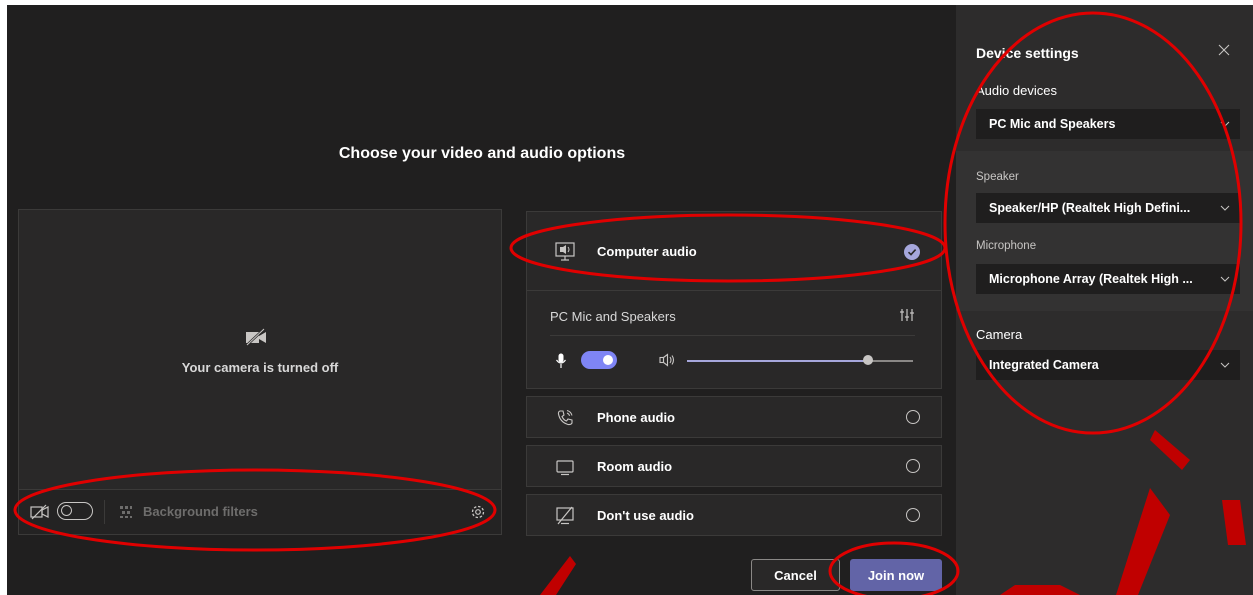 The width and height of the screenshot is (1253, 595). What do you see at coordinates (734, 515) in the screenshot?
I see `option-dont-use-audio: Don't use audio` at bounding box center [734, 515].